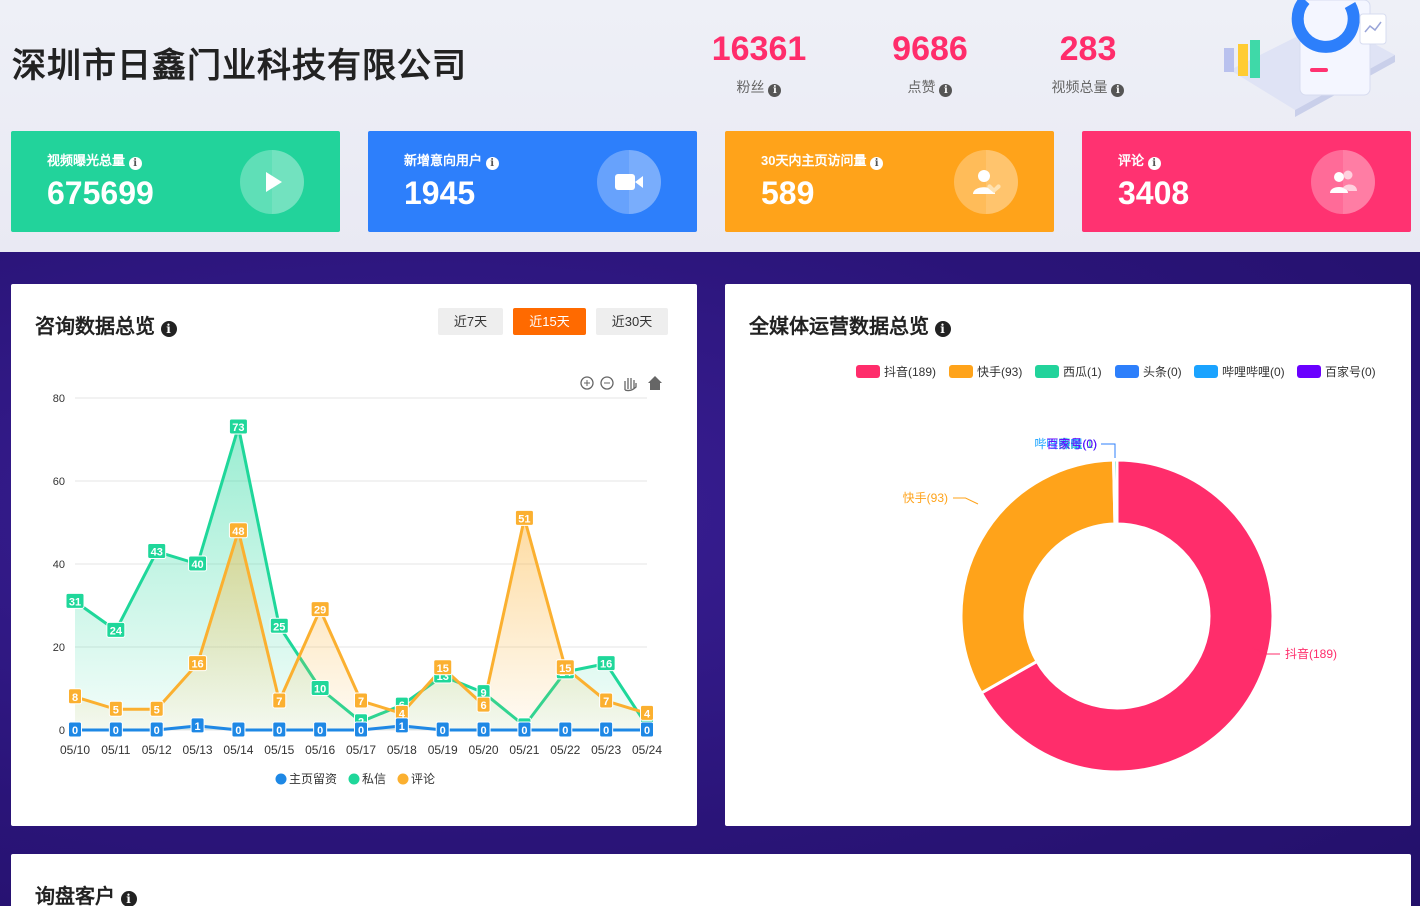 Image resolution: width=1420 pixels, height=906 pixels. What do you see at coordinates (75, 698) in the screenshot?
I see `data-label: 8` at bounding box center [75, 698].